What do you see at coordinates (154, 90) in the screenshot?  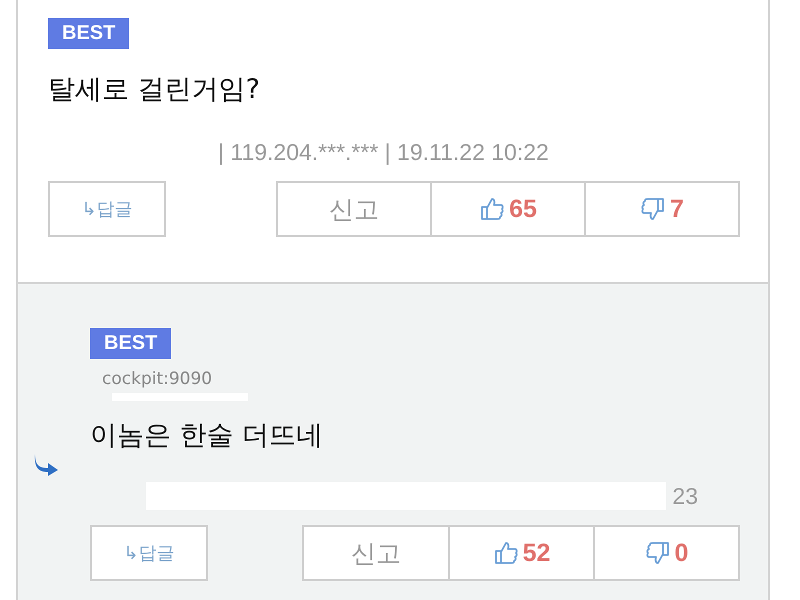 I see `comment-text: 탈세로 걸린거임?` at bounding box center [154, 90].